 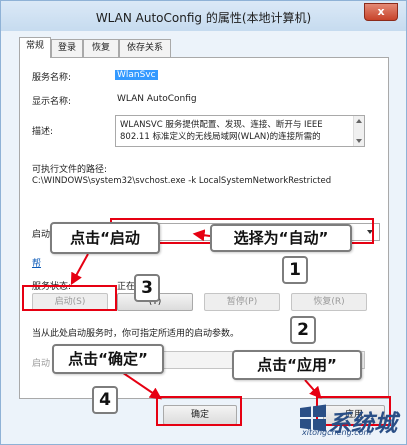 What do you see at coordinates (242, 302) in the screenshot?
I see `pause-button: 暂停(P)` at bounding box center [242, 302].